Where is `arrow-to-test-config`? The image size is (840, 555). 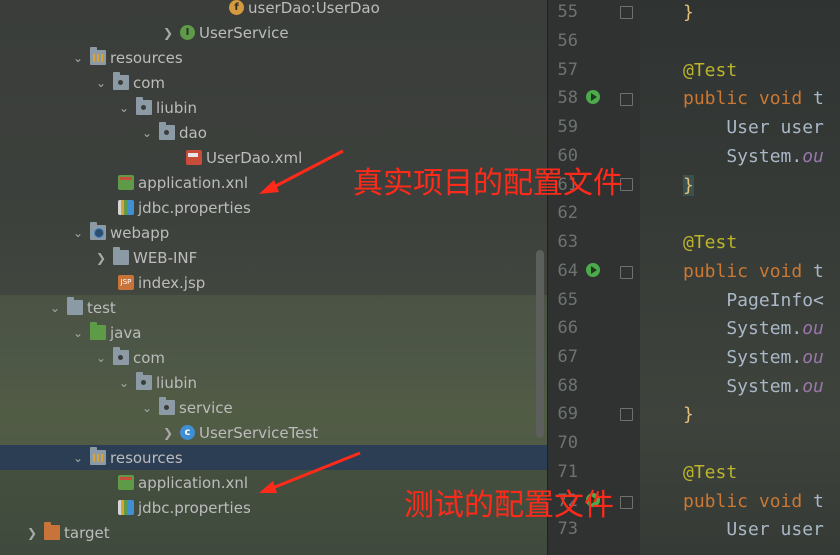
arrow-to-test-config is located at coordinates (315, 471).